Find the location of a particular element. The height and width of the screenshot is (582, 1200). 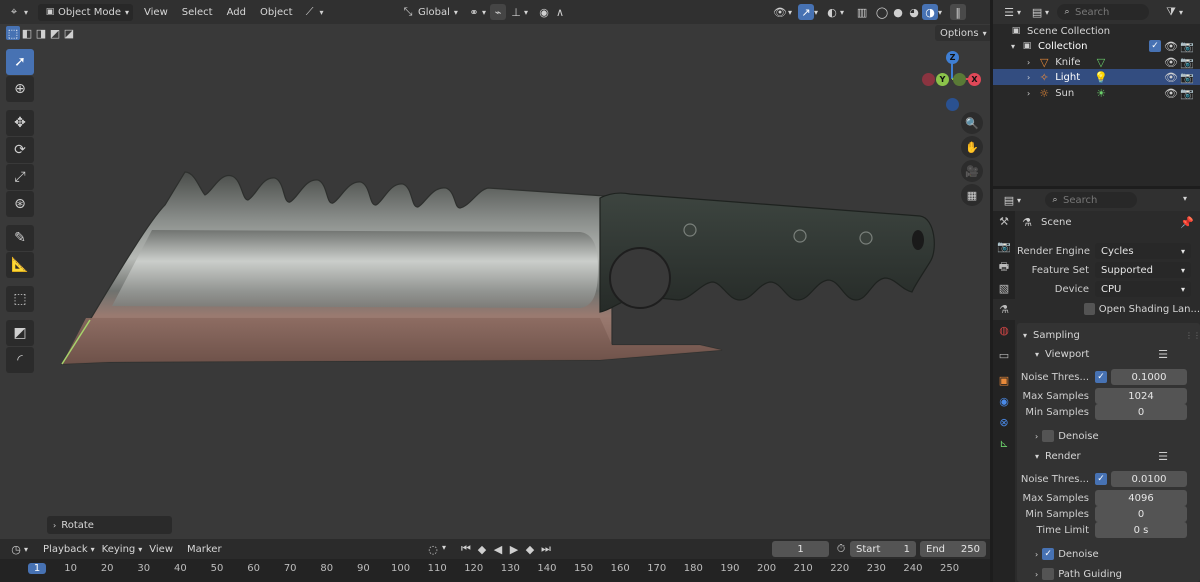

viewport-denoise-checkbox is located at coordinates (1048, 436).